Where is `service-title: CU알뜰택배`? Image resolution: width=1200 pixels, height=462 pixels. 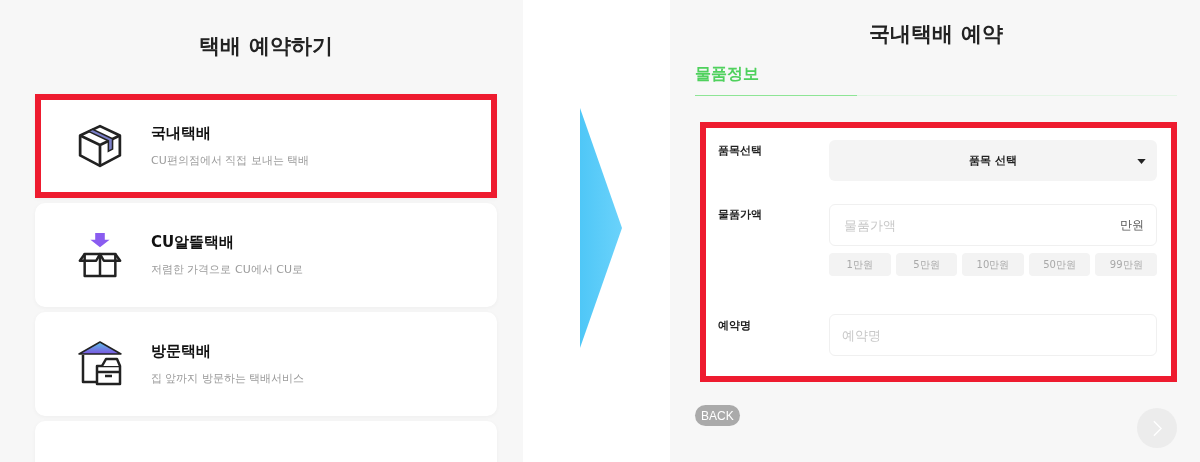
service-title: CU알뜰택배 is located at coordinates (193, 242).